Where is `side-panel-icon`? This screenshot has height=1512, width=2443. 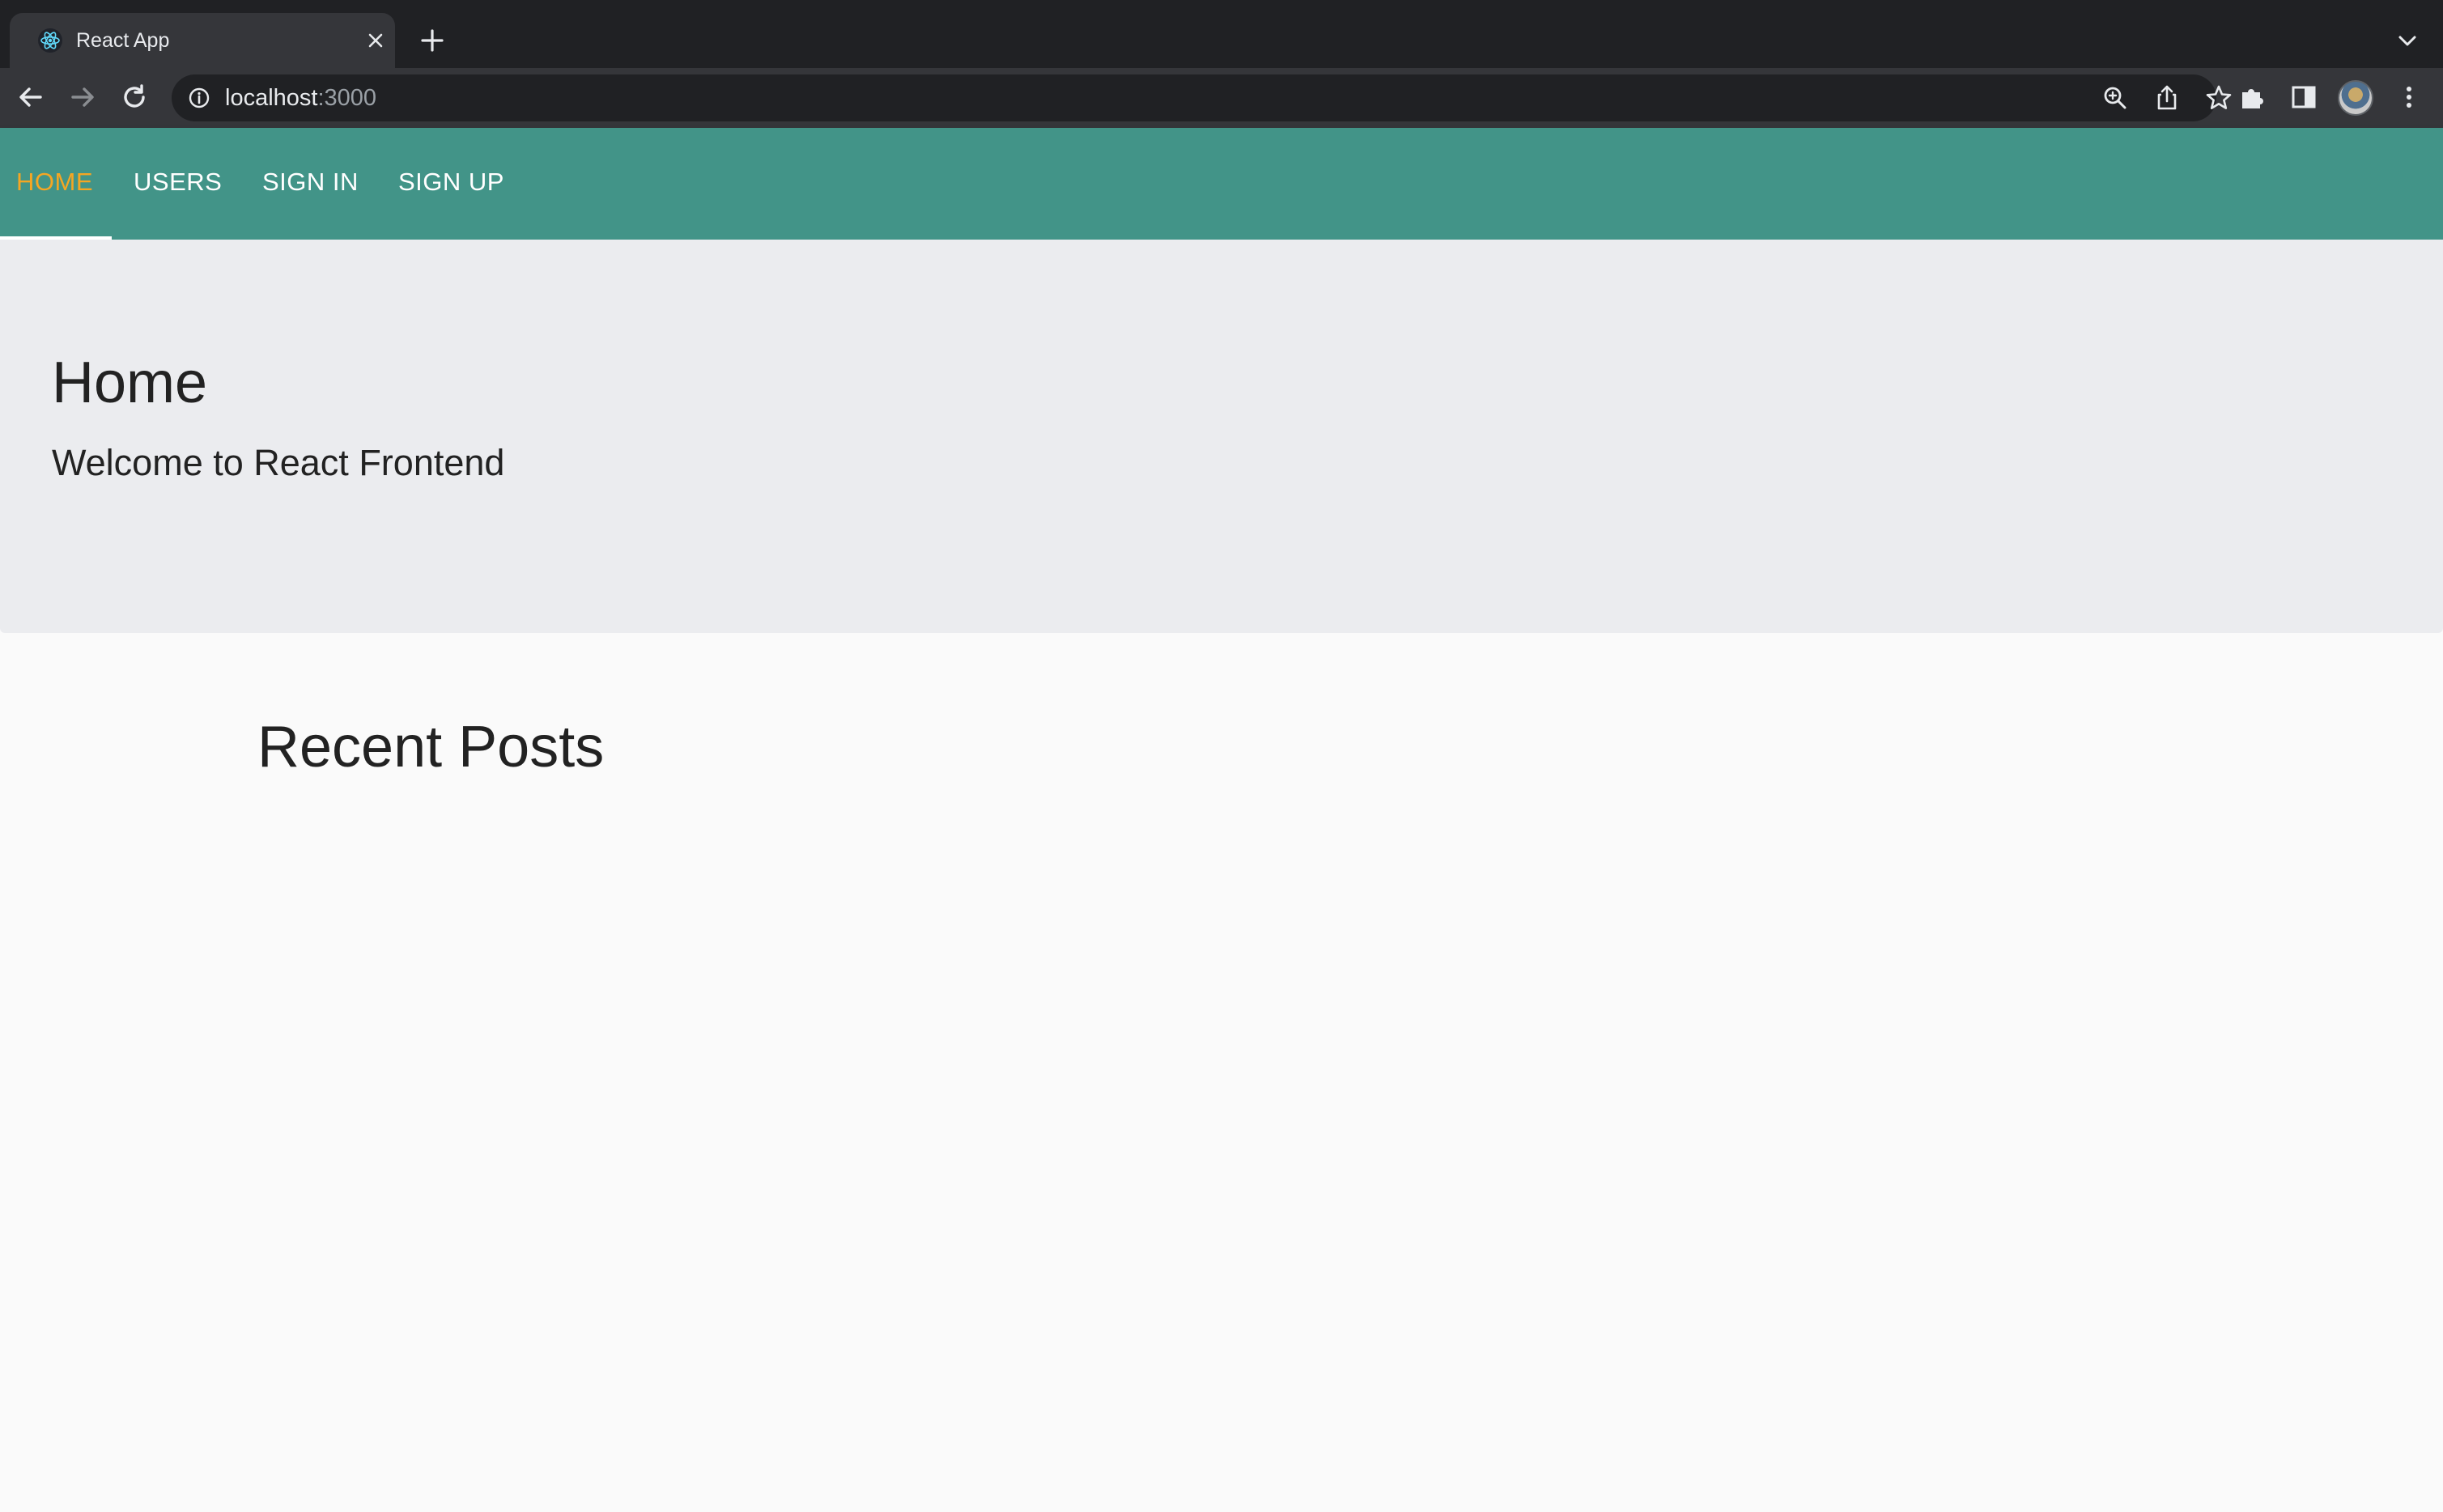
side-panel-icon is located at coordinates (2304, 97).